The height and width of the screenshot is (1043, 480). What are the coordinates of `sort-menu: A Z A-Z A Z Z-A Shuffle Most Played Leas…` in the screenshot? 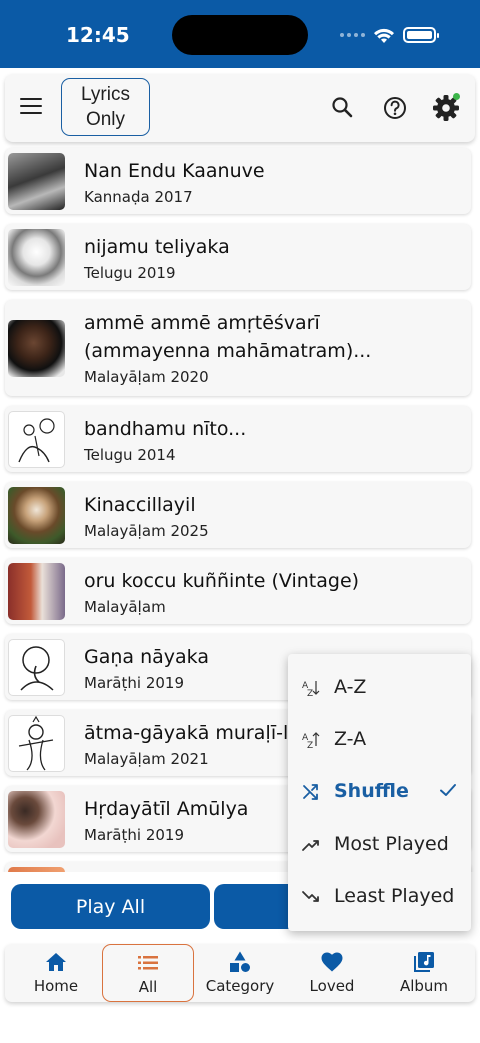 It's located at (379, 792).